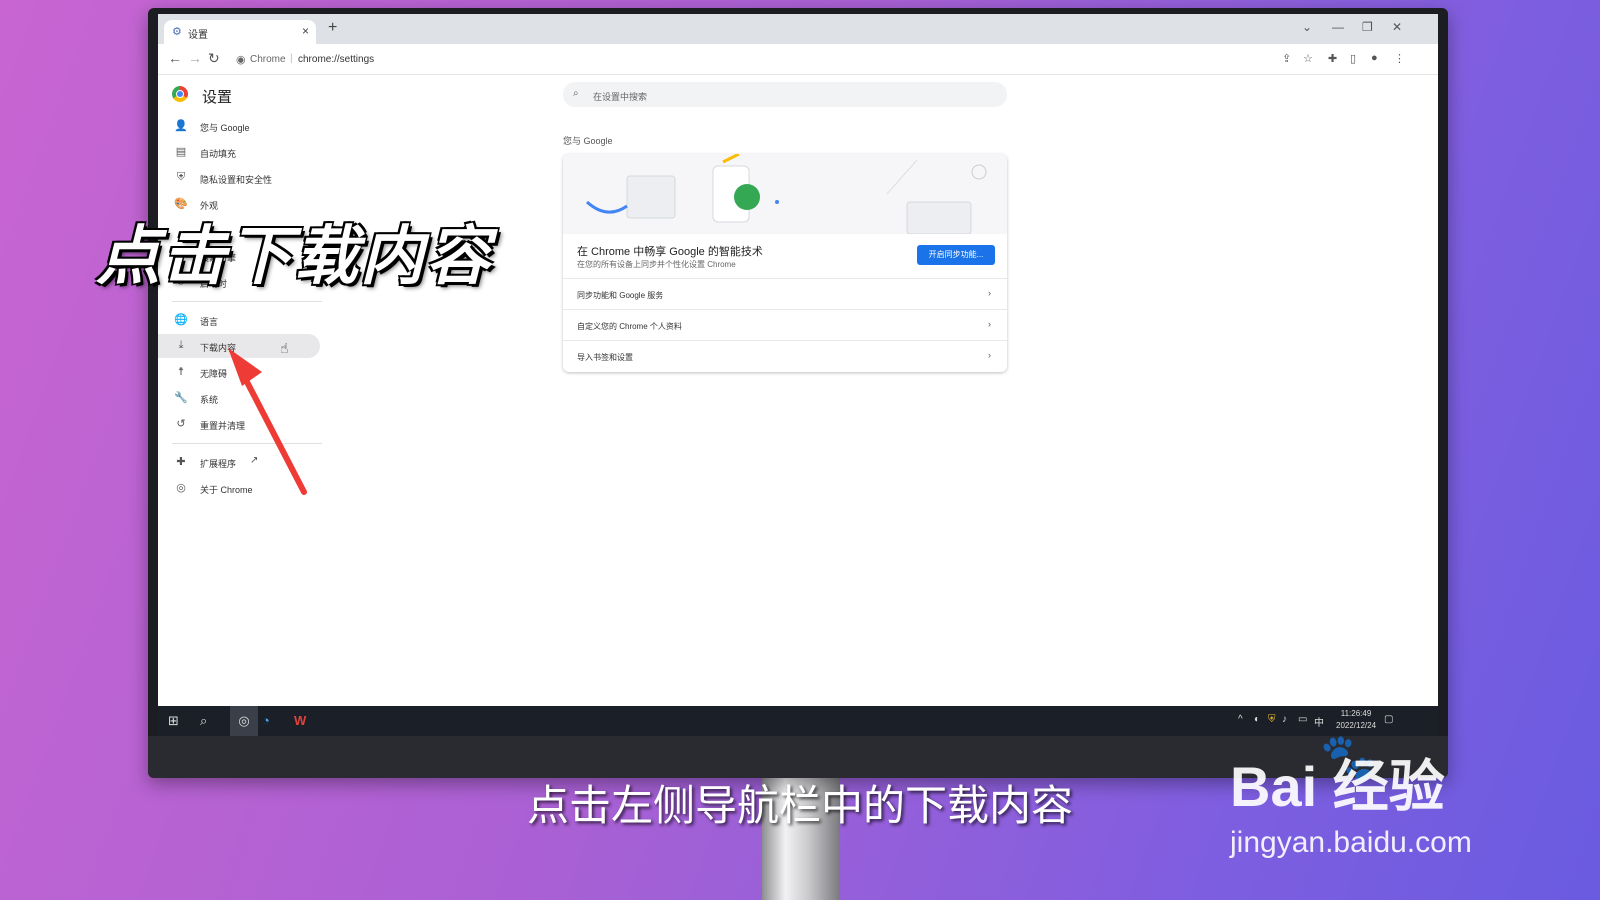  Describe the element at coordinates (218, 154) in the screenshot. I see `sidebar-item-label: 自动填充` at that location.